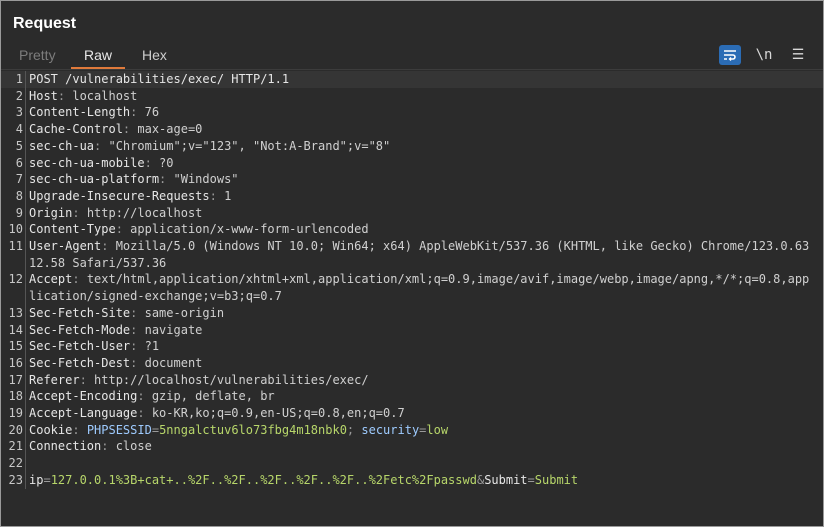 This screenshot has height=527, width=824. Describe the element at coordinates (253, 429) in the screenshot. I see `cookie-value: 5nngalctuv6lo73fbg4m18nbk0` at that location.